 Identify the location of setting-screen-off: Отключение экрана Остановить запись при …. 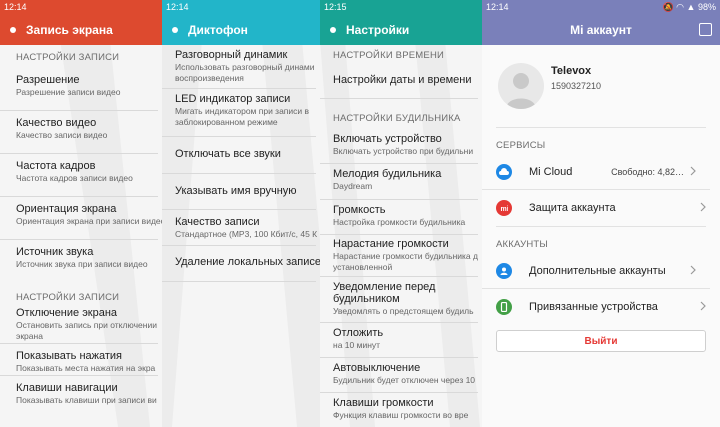
(79, 324).